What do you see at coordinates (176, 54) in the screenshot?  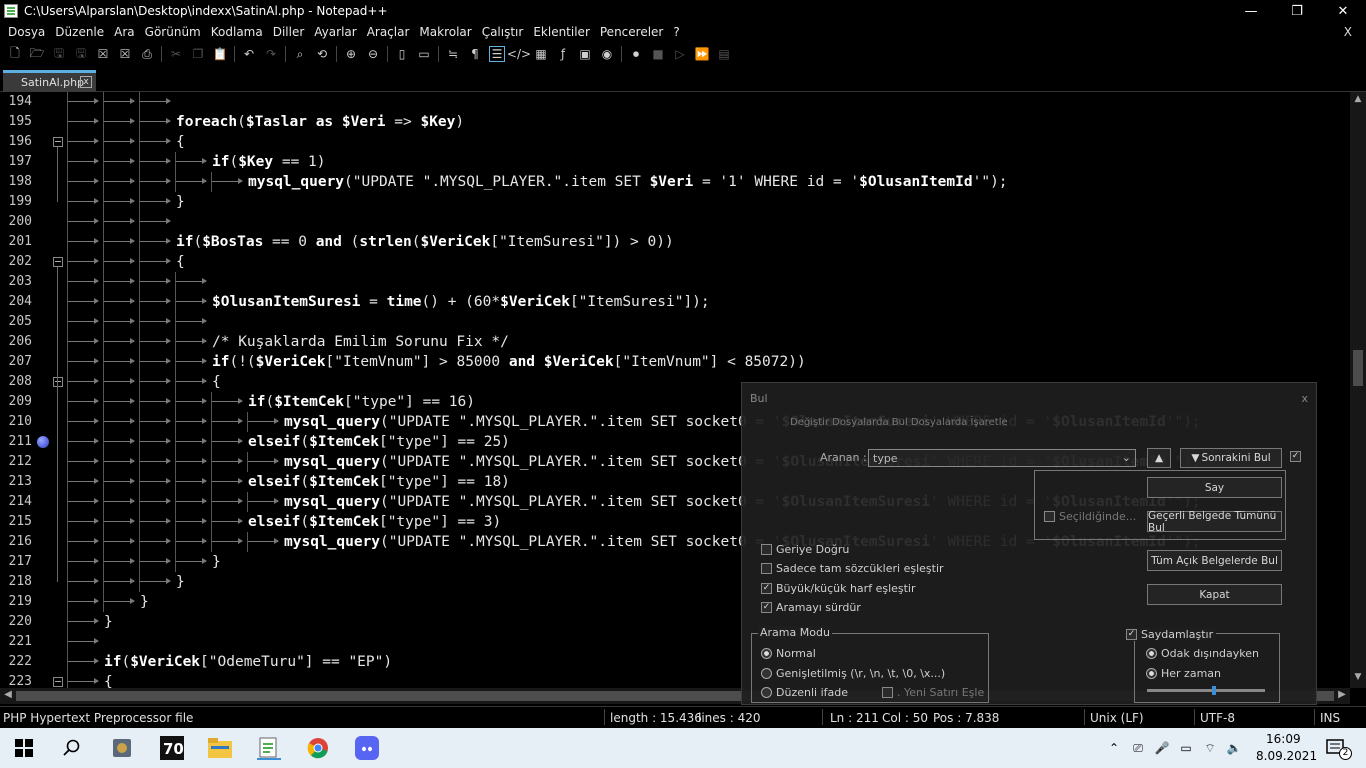 I see `cut-icon: ✂` at bounding box center [176, 54].